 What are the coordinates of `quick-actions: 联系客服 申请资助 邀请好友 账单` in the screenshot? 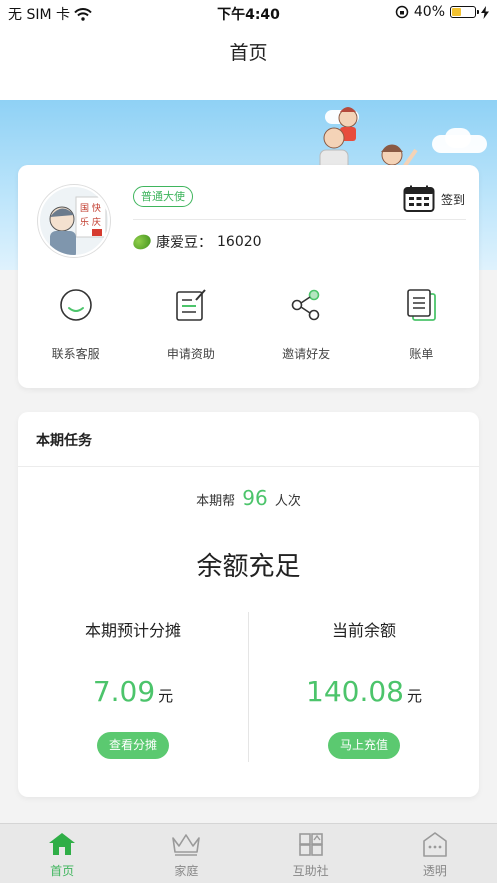 It's located at (248, 330).